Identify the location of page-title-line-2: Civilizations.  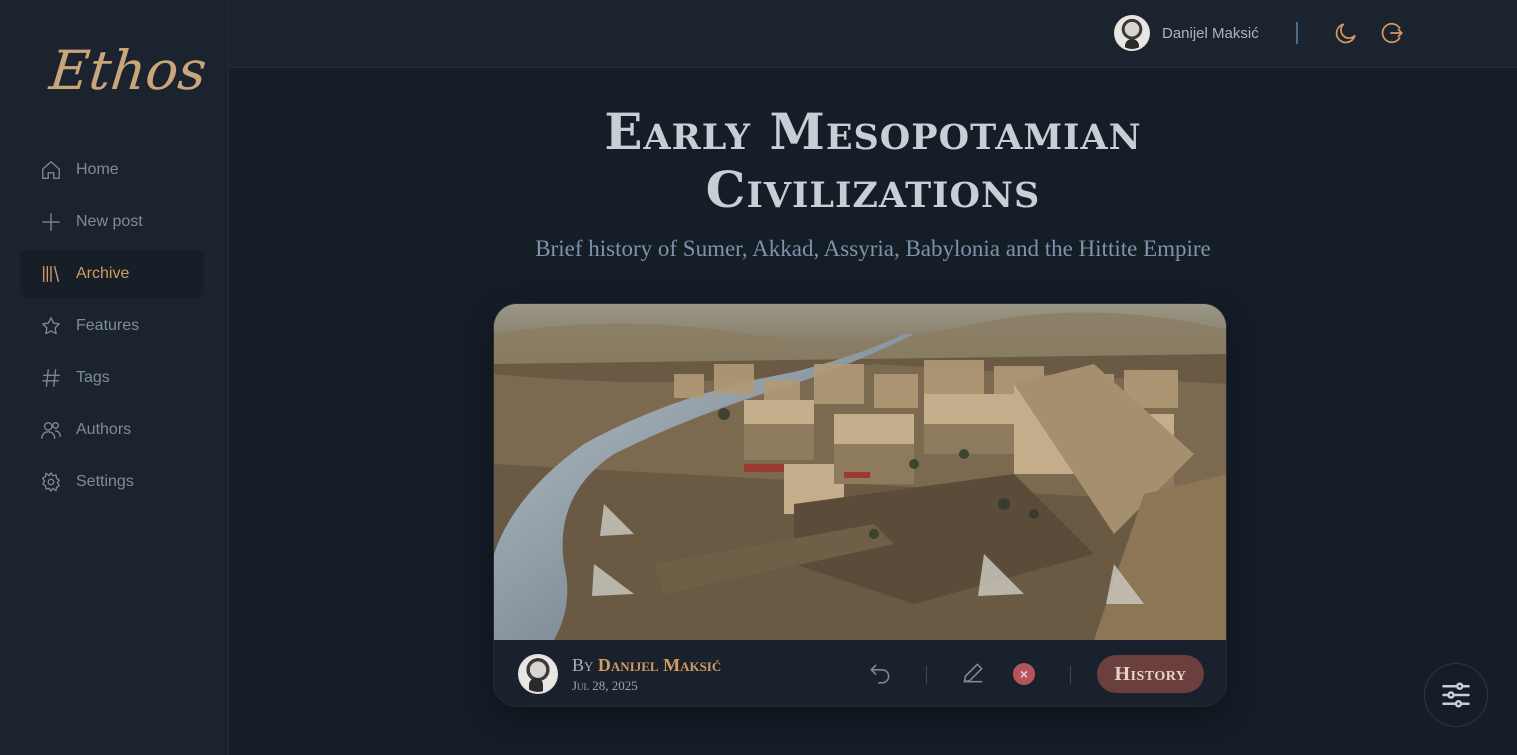
(873, 189).